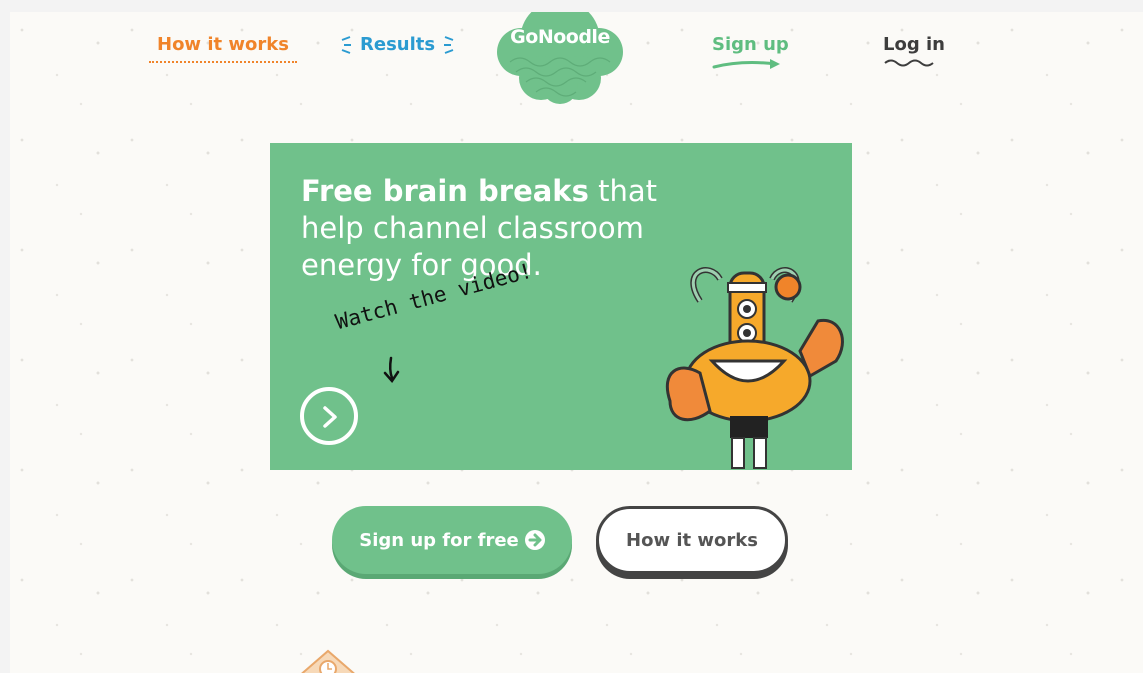 This screenshot has width=1143, height=673. I want to click on arrow-down-icon, so click(391, 370).